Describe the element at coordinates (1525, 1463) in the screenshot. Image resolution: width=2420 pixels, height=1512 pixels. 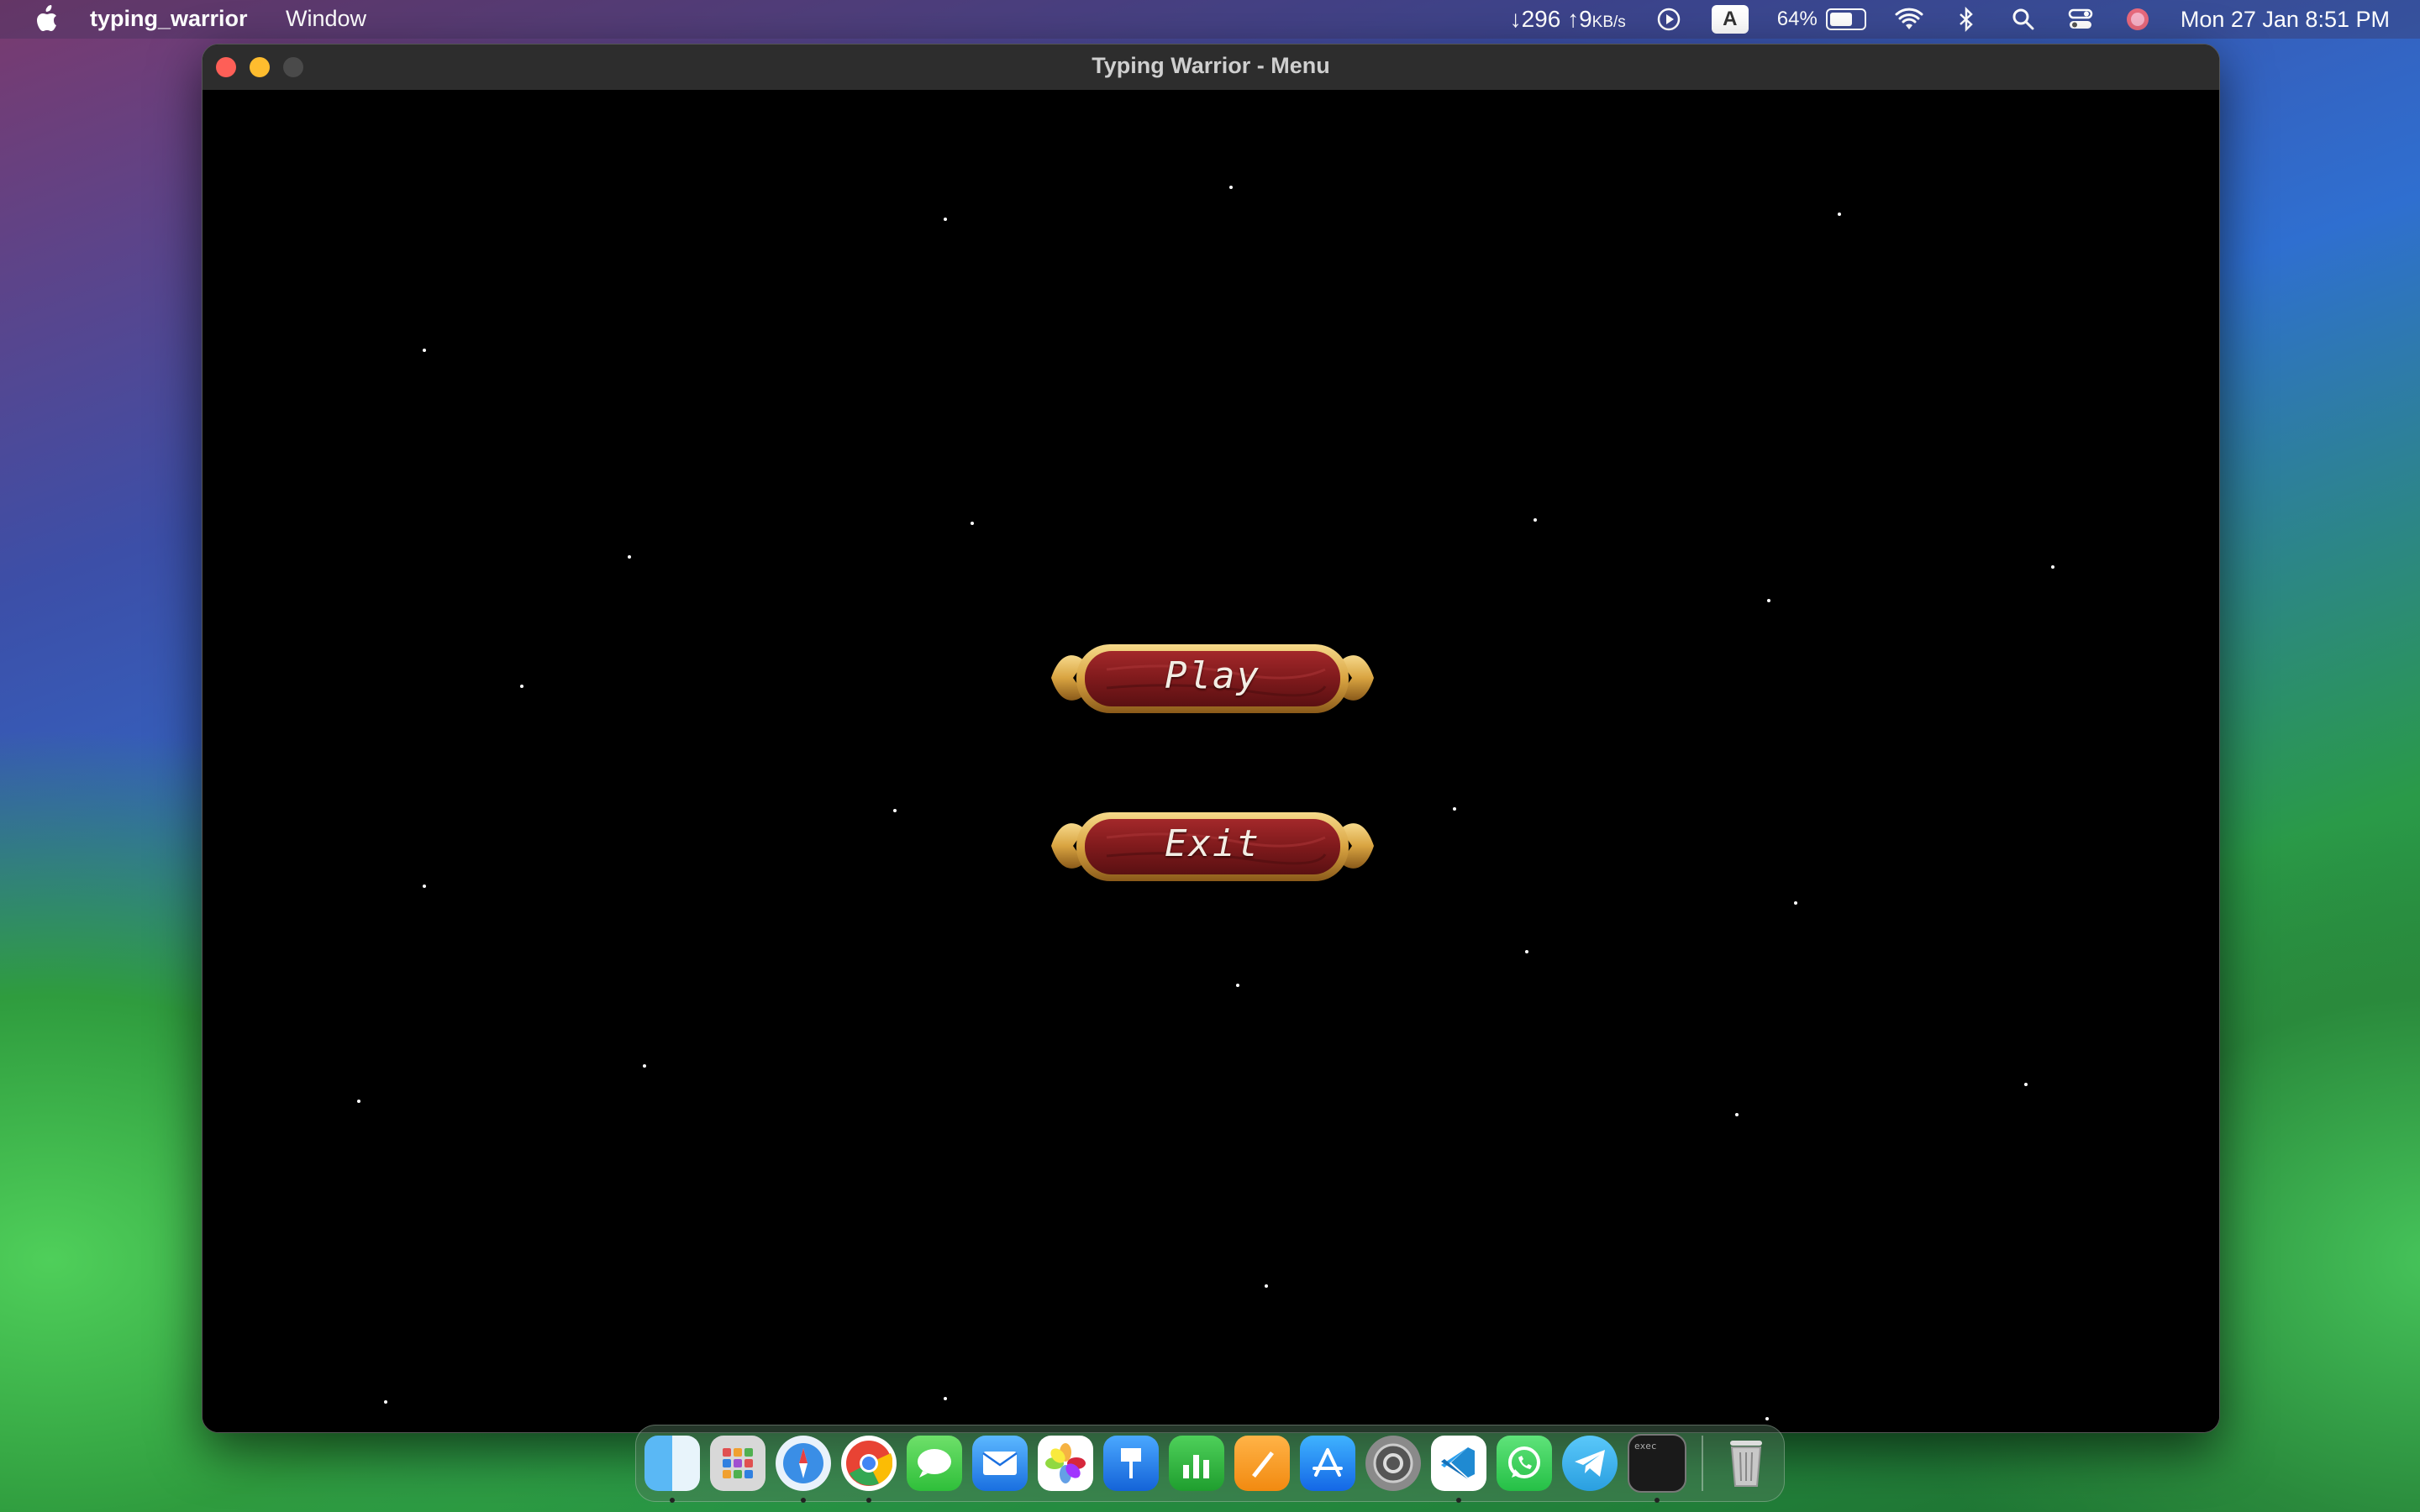
I see `whatsapp-icon` at that location.